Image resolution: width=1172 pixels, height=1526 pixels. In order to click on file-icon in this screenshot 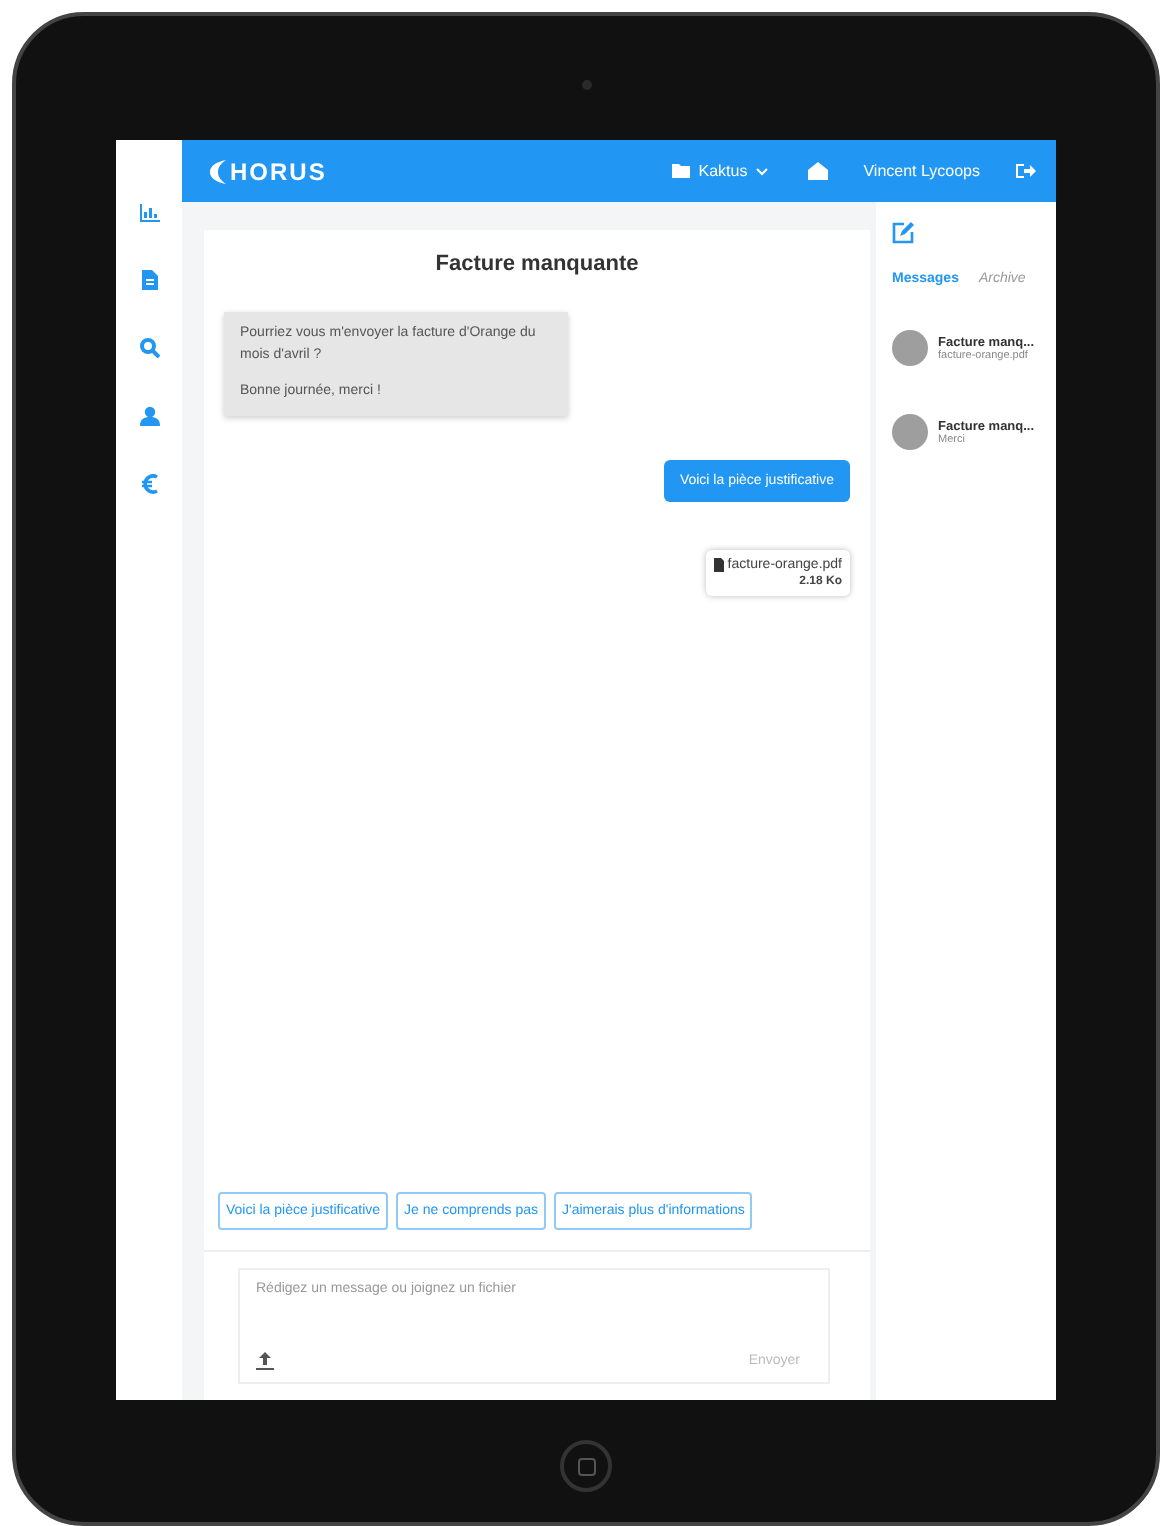, I will do `click(718, 564)`.